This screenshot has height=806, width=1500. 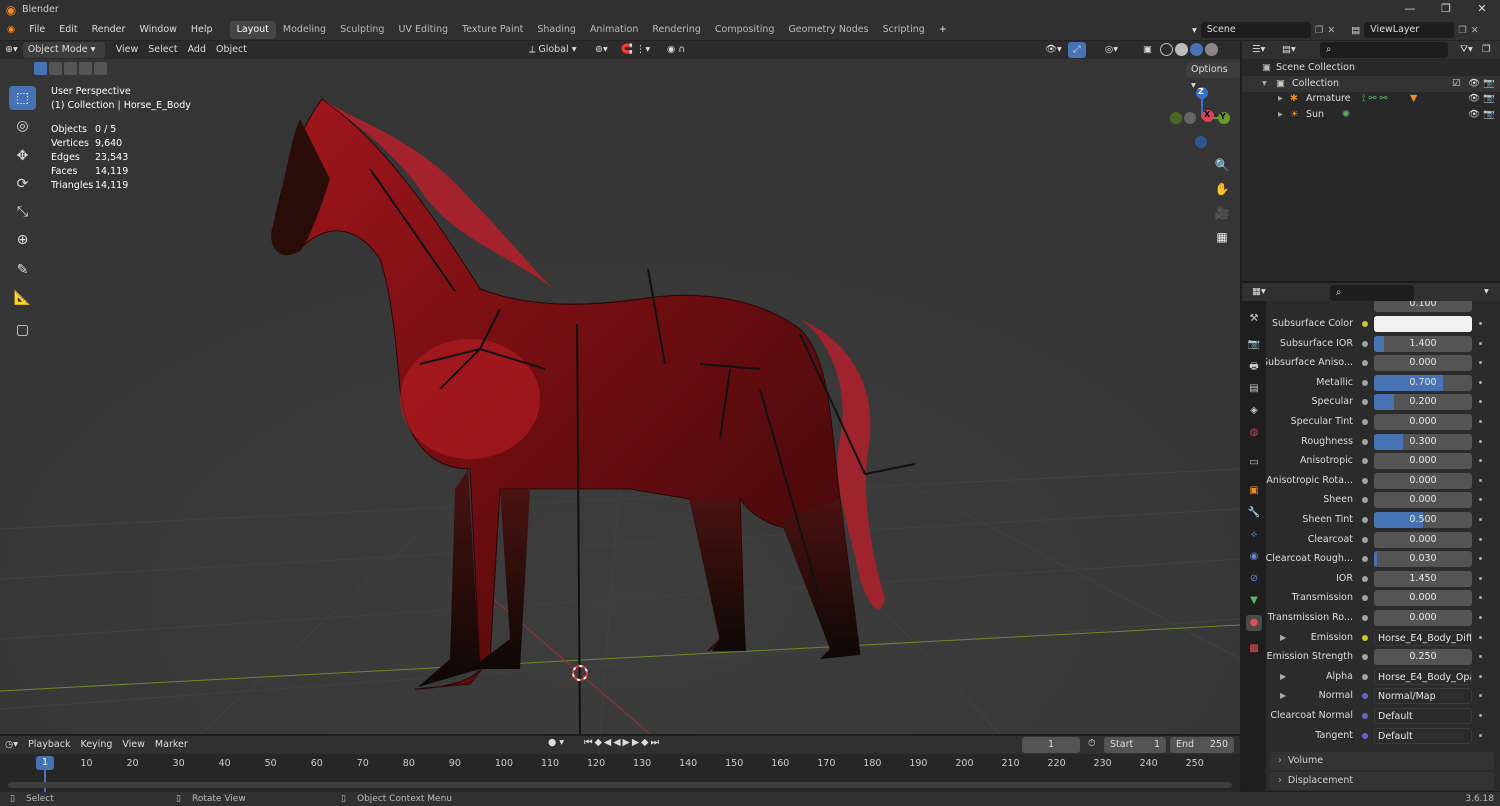 What do you see at coordinates (641, 742) in the screenshot?
I see `next-keyframe-icon: ▶◆` at bounding box center [641, 742].